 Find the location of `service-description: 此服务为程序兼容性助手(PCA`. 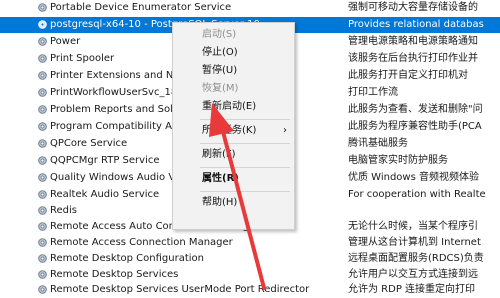

service-description: 此服务为程序兼容性助手(PCA is located at coordinates (415, 126).